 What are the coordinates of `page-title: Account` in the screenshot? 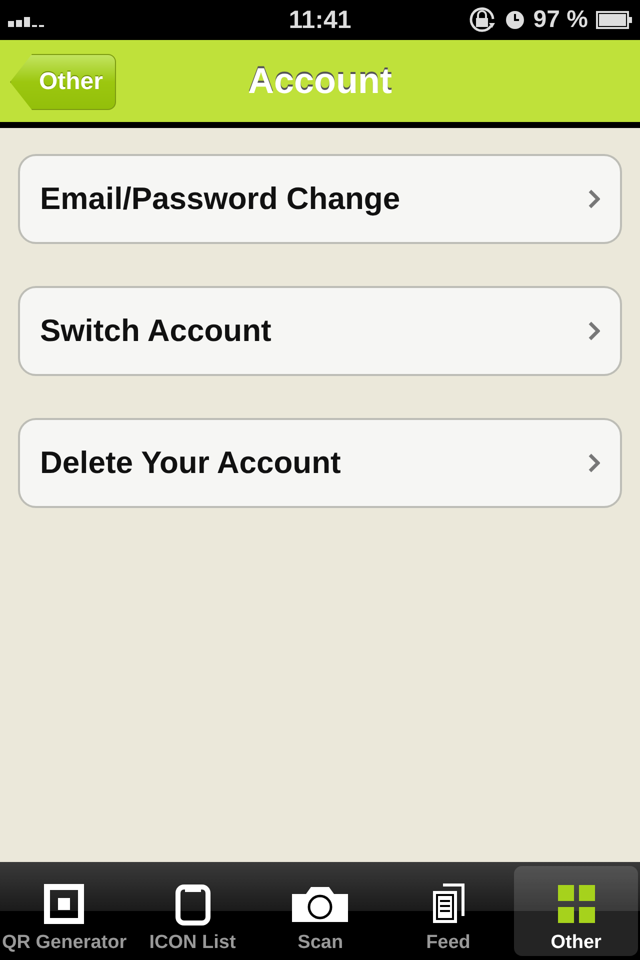 It's located at (320, 81).